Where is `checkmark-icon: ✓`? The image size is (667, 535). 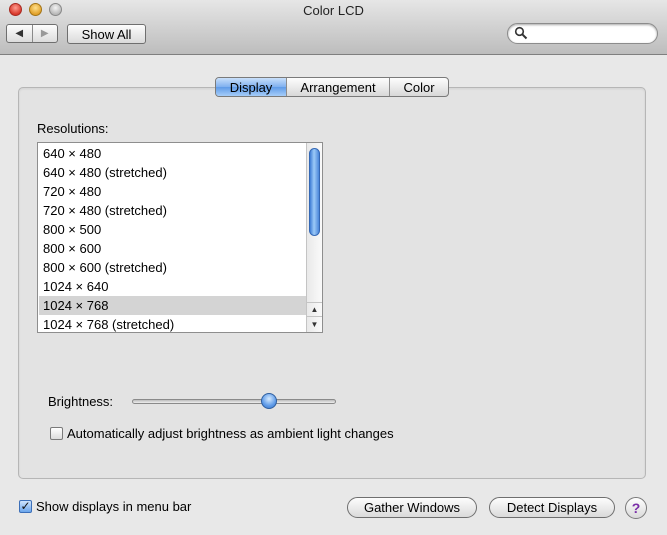
checkmark-icon: ✓ is located at coordinates (25, 506).